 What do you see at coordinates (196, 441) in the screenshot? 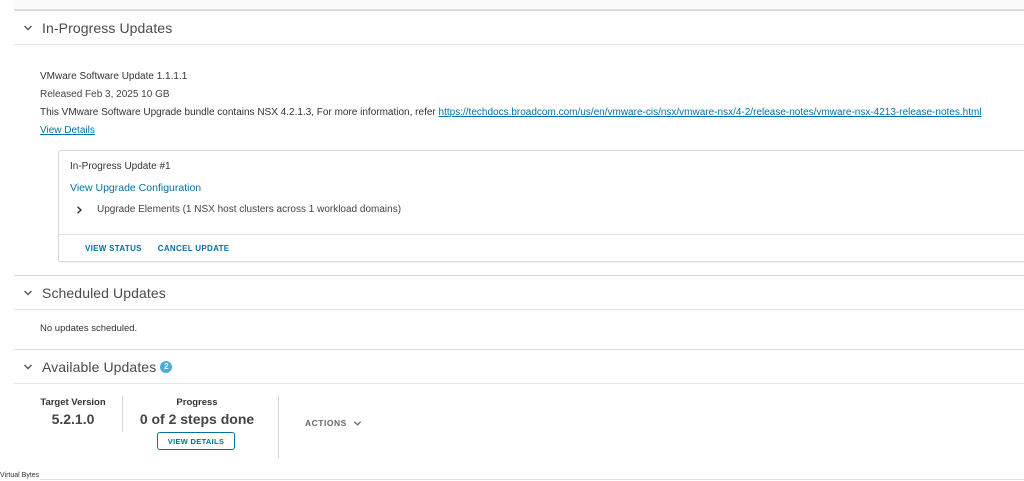
I see `view-details-button: VIEW DETAILS` at bounding box center [196, 441].